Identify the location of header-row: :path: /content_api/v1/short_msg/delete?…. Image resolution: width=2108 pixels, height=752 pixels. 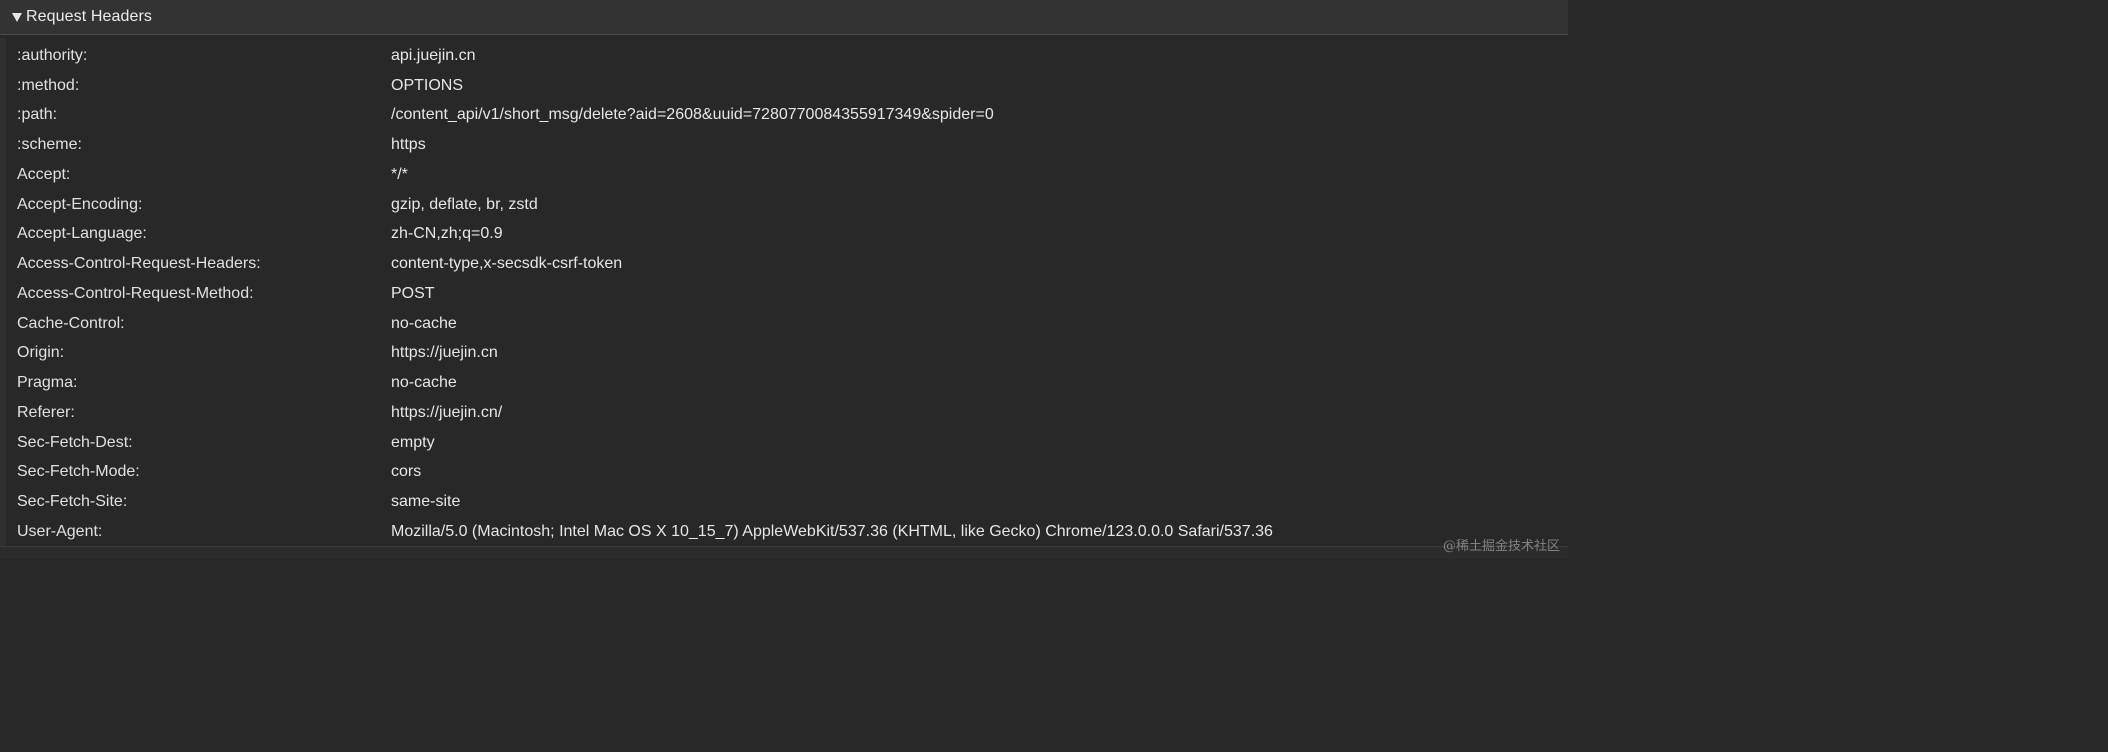
(786, 116).